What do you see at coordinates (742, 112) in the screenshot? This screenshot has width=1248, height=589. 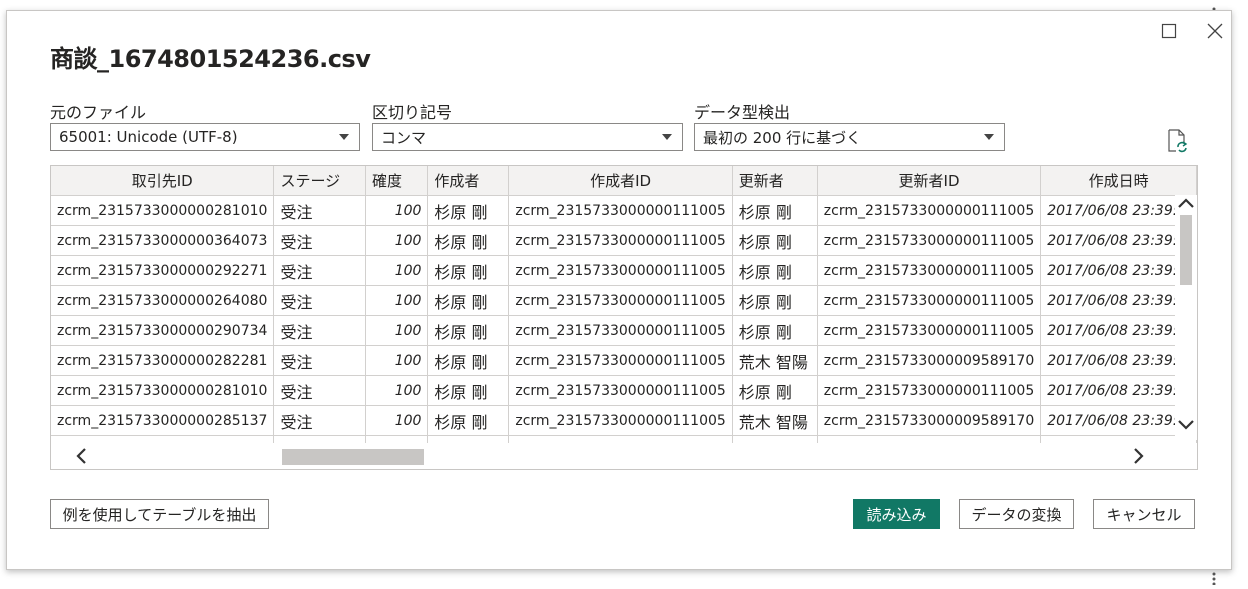 I see `type-detection-label: データ型検出` at bounding box center [742, 112].